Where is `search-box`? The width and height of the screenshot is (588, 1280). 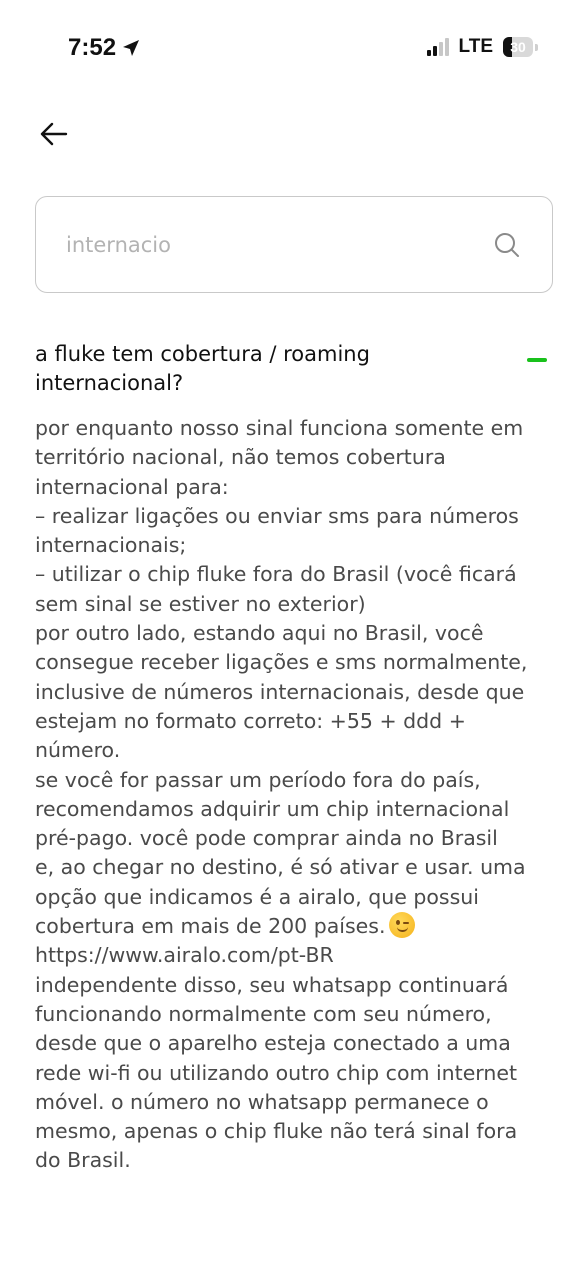
search-box is located at coordinates (294, 244).